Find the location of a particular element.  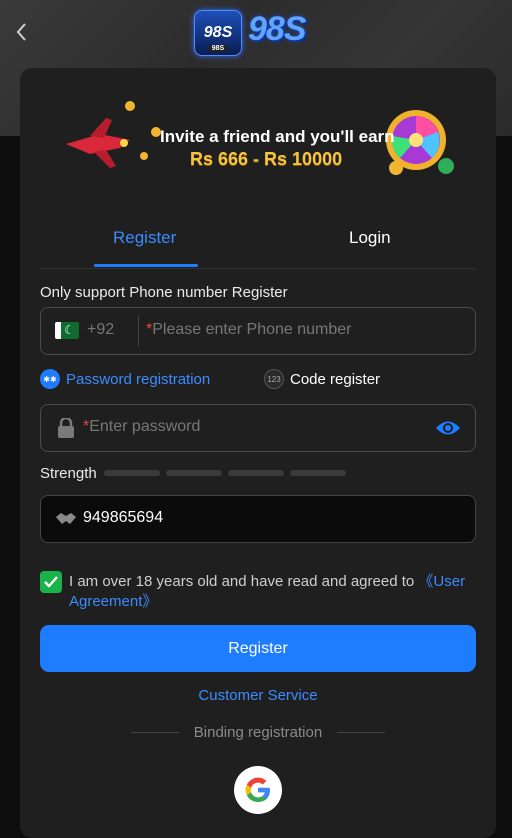

pakistan-flag-icon: ☾ is located at coordinates (67, 330).